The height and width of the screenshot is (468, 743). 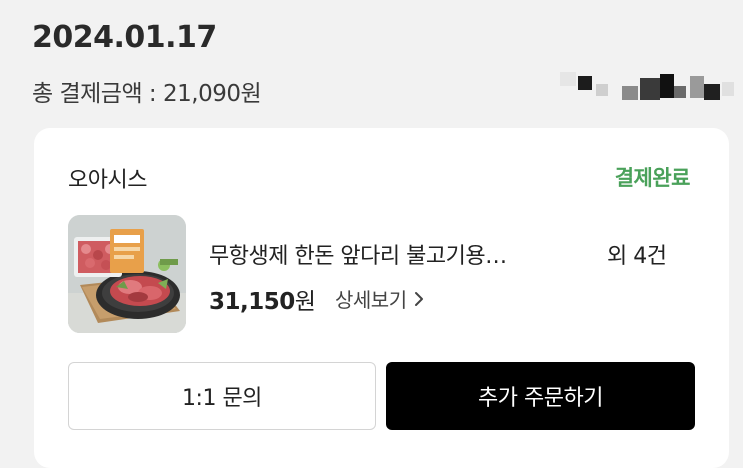 I want to click on additional-item-count: 외 4건, so click(x=637, y=256).